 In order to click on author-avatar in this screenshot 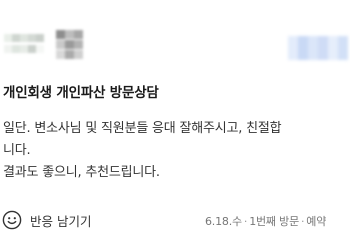, I will do `click(27, 45)`.